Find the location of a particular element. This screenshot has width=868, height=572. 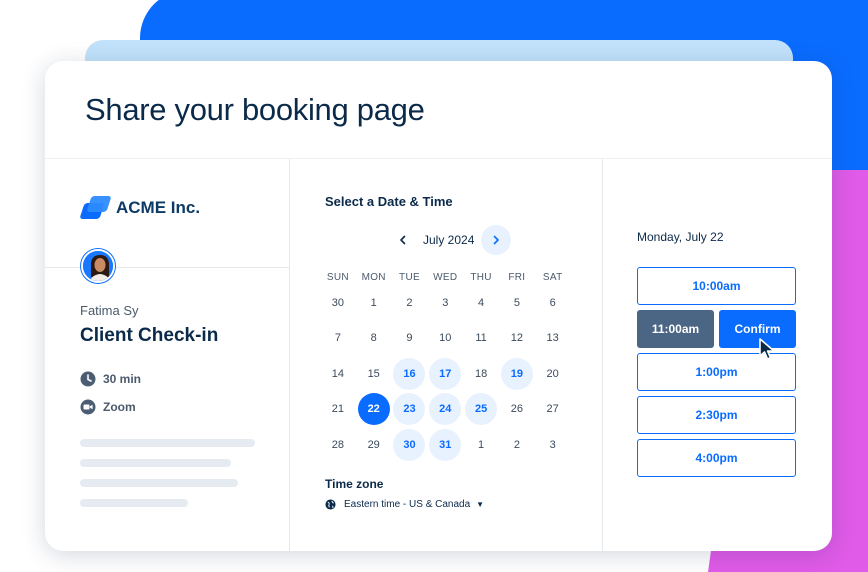

calendar-week-row: 21 22 23 24 25 26 27 is located at coordinates (455, 410).